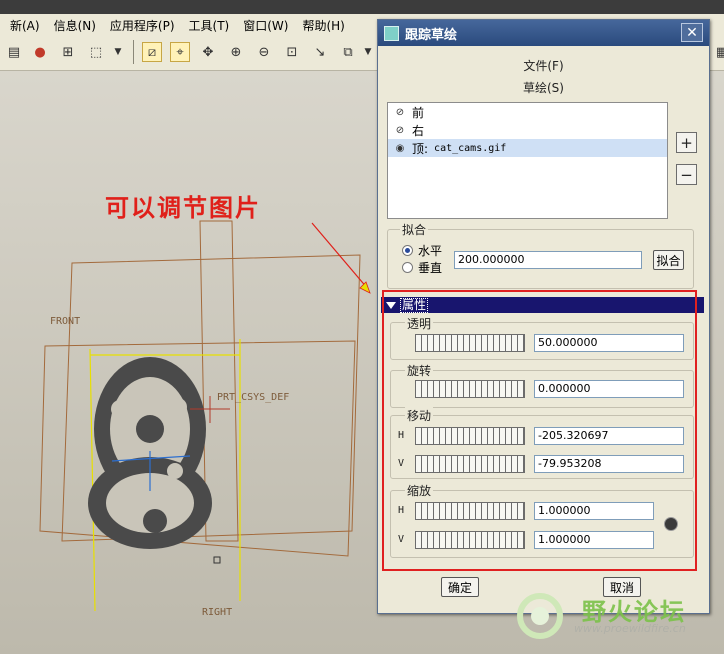  What do you see at coordinates (548, 260) in the screenshot?
I see `fit-value-field: 200.000000` at bounding box center [548, 260].